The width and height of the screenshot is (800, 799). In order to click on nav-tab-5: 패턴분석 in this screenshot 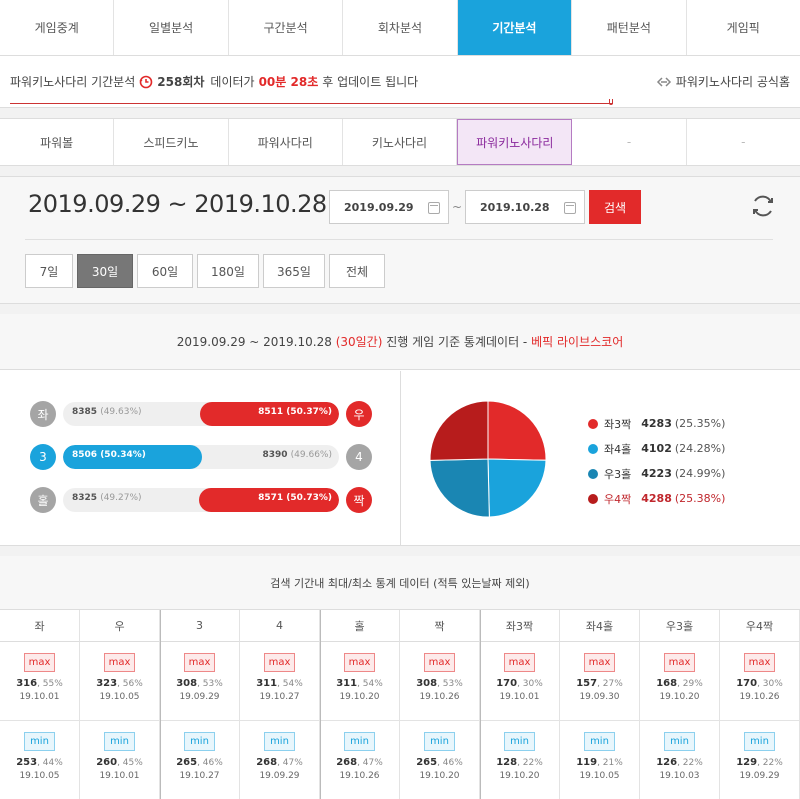, I will do `click(629, 27)`.